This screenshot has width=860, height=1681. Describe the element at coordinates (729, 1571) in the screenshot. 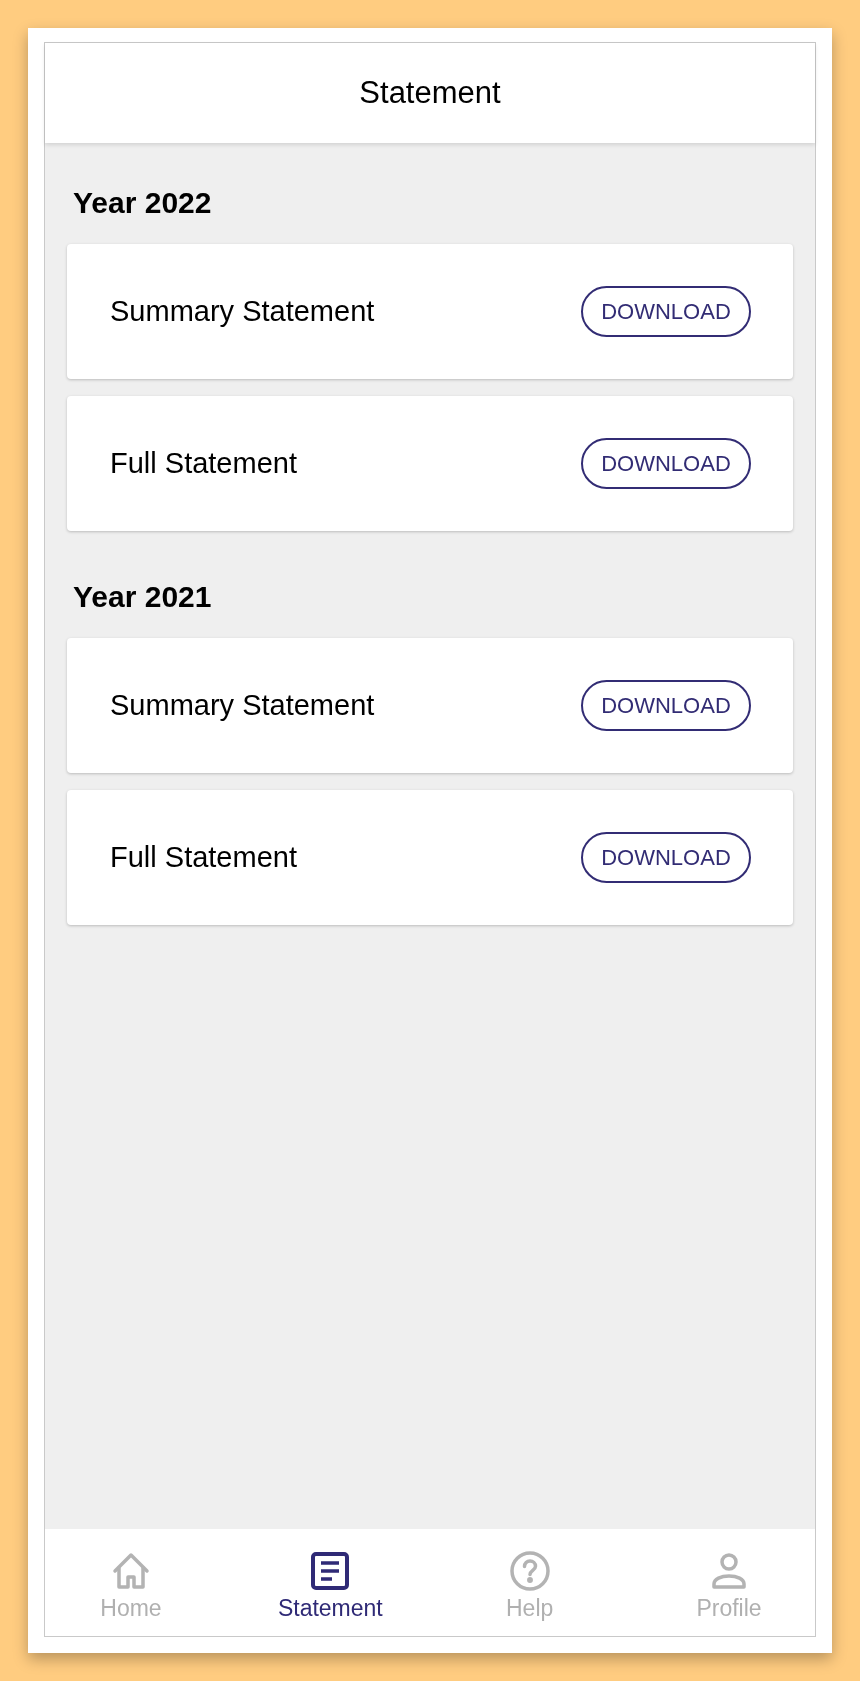

I see `person-icon` at that location.